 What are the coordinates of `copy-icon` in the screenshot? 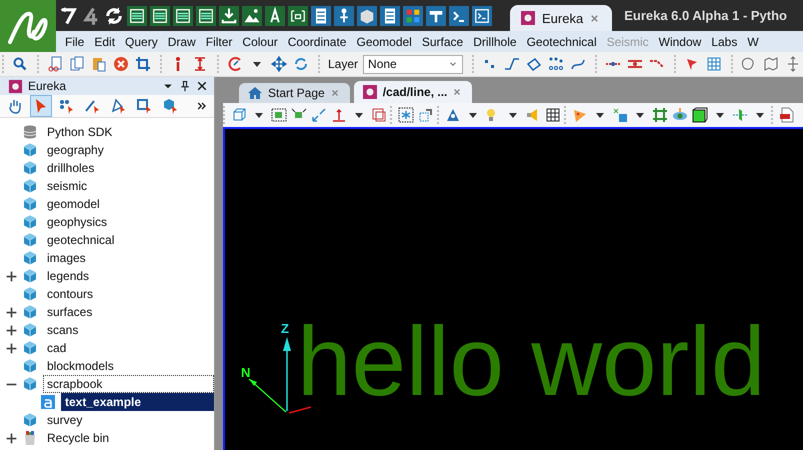 It's located at (77, 64).